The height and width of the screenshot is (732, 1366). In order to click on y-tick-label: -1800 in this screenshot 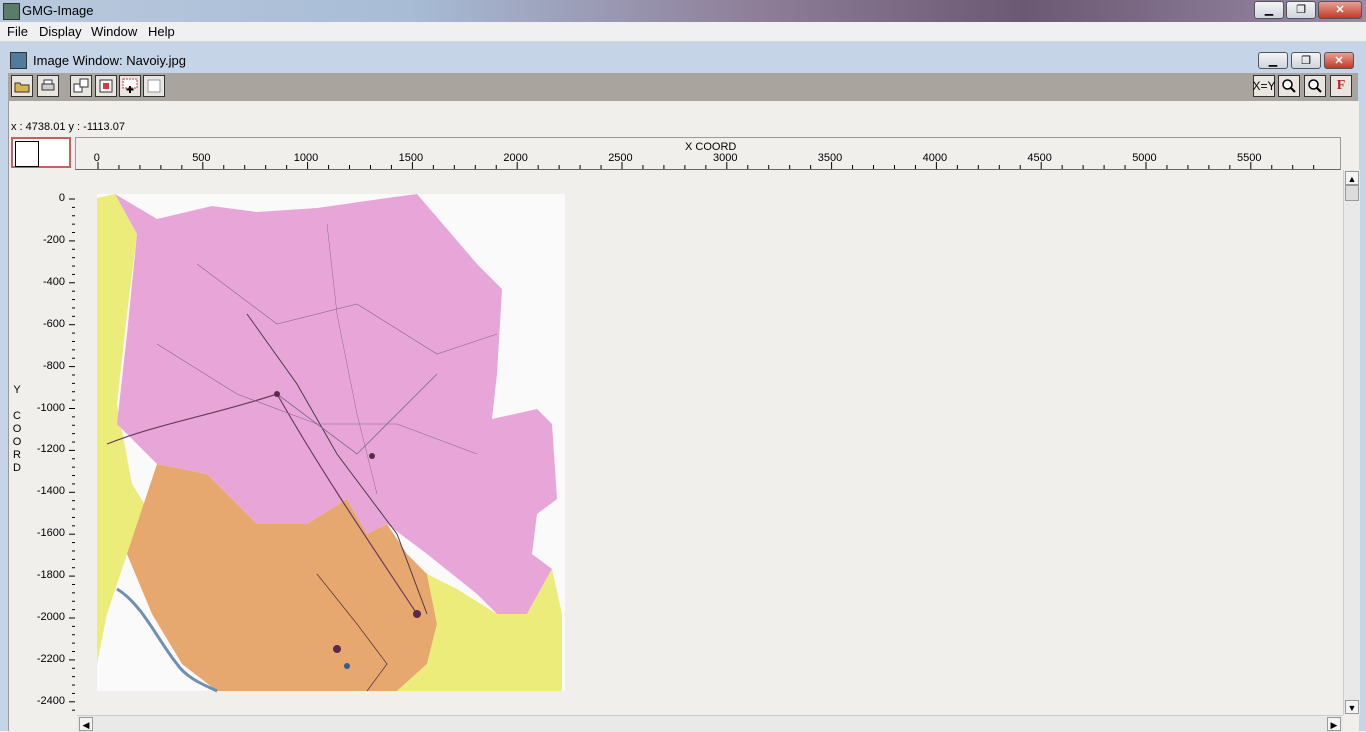, I will do `click(50, 575)`.